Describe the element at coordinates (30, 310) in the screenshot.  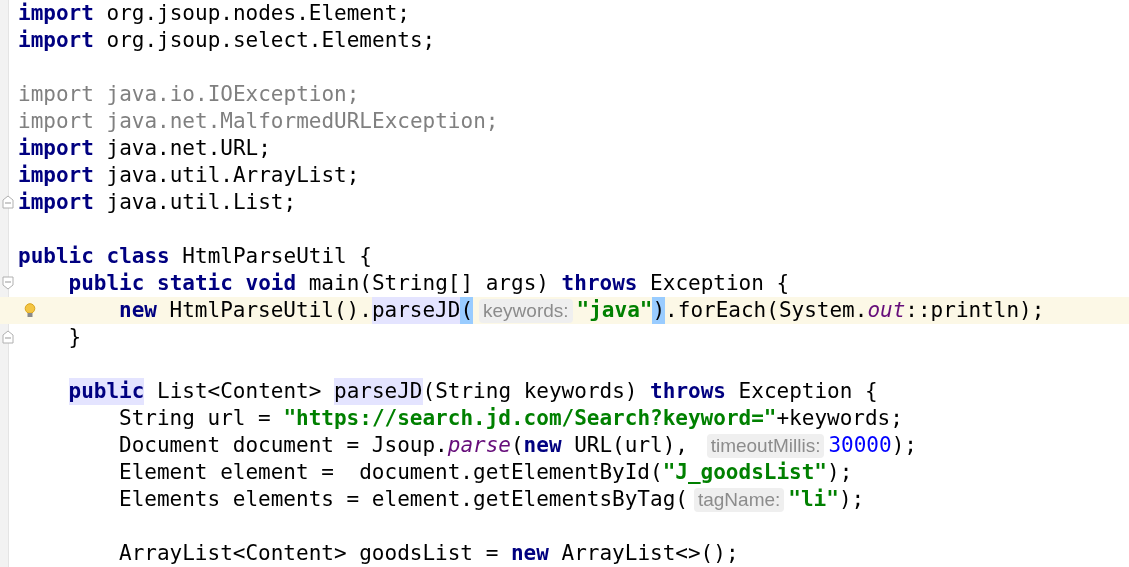
I see `lightbulb-icon` at that location.